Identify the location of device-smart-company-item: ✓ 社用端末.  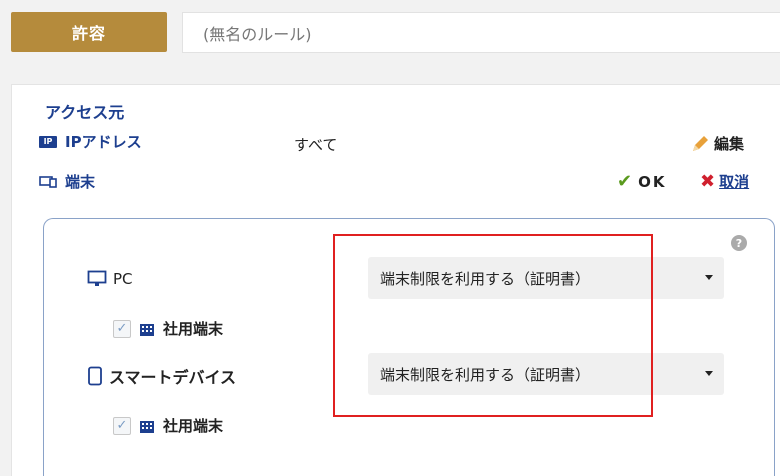
(168, 425).